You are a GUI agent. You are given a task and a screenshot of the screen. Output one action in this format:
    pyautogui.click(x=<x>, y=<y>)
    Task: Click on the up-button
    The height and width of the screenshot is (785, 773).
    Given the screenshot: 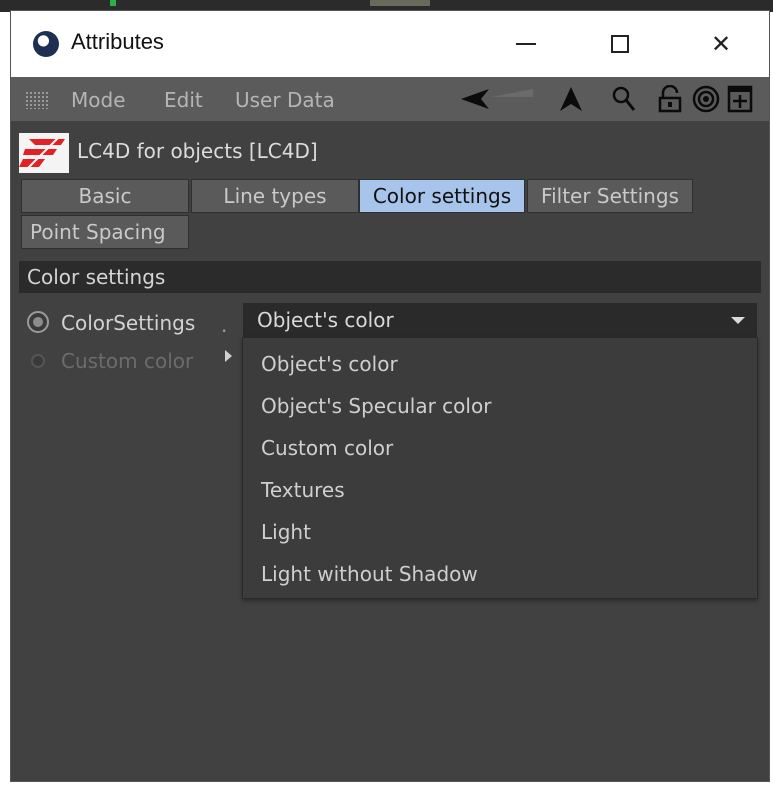 What is the action you would take?
    pyautogui.click(x=571, y=99)
    